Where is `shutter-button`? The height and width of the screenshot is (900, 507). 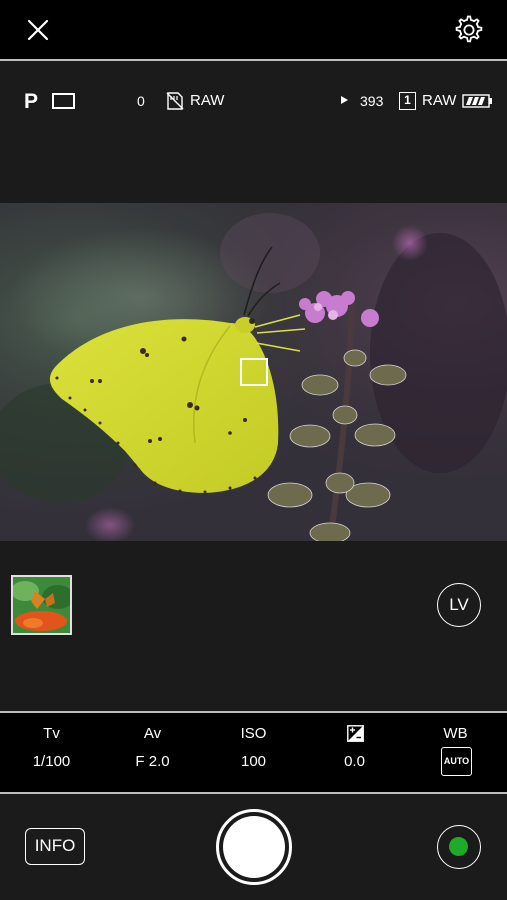 shutter-button is located at coordinates (254, 847).